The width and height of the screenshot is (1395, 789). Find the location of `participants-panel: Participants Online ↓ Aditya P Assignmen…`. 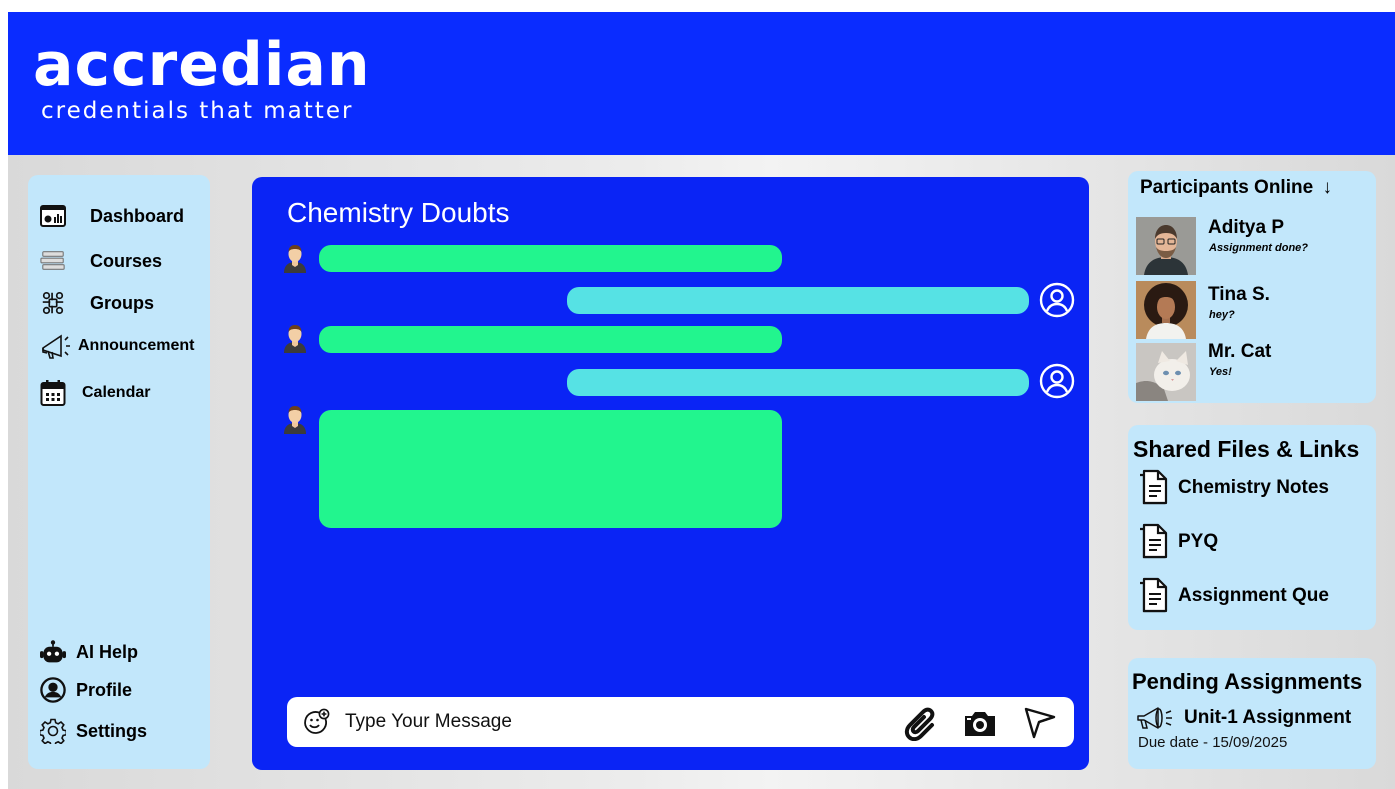

participants-panel: Participants Online ↓ Aditya P Assignmen… is located at coordinates (1252, 287).